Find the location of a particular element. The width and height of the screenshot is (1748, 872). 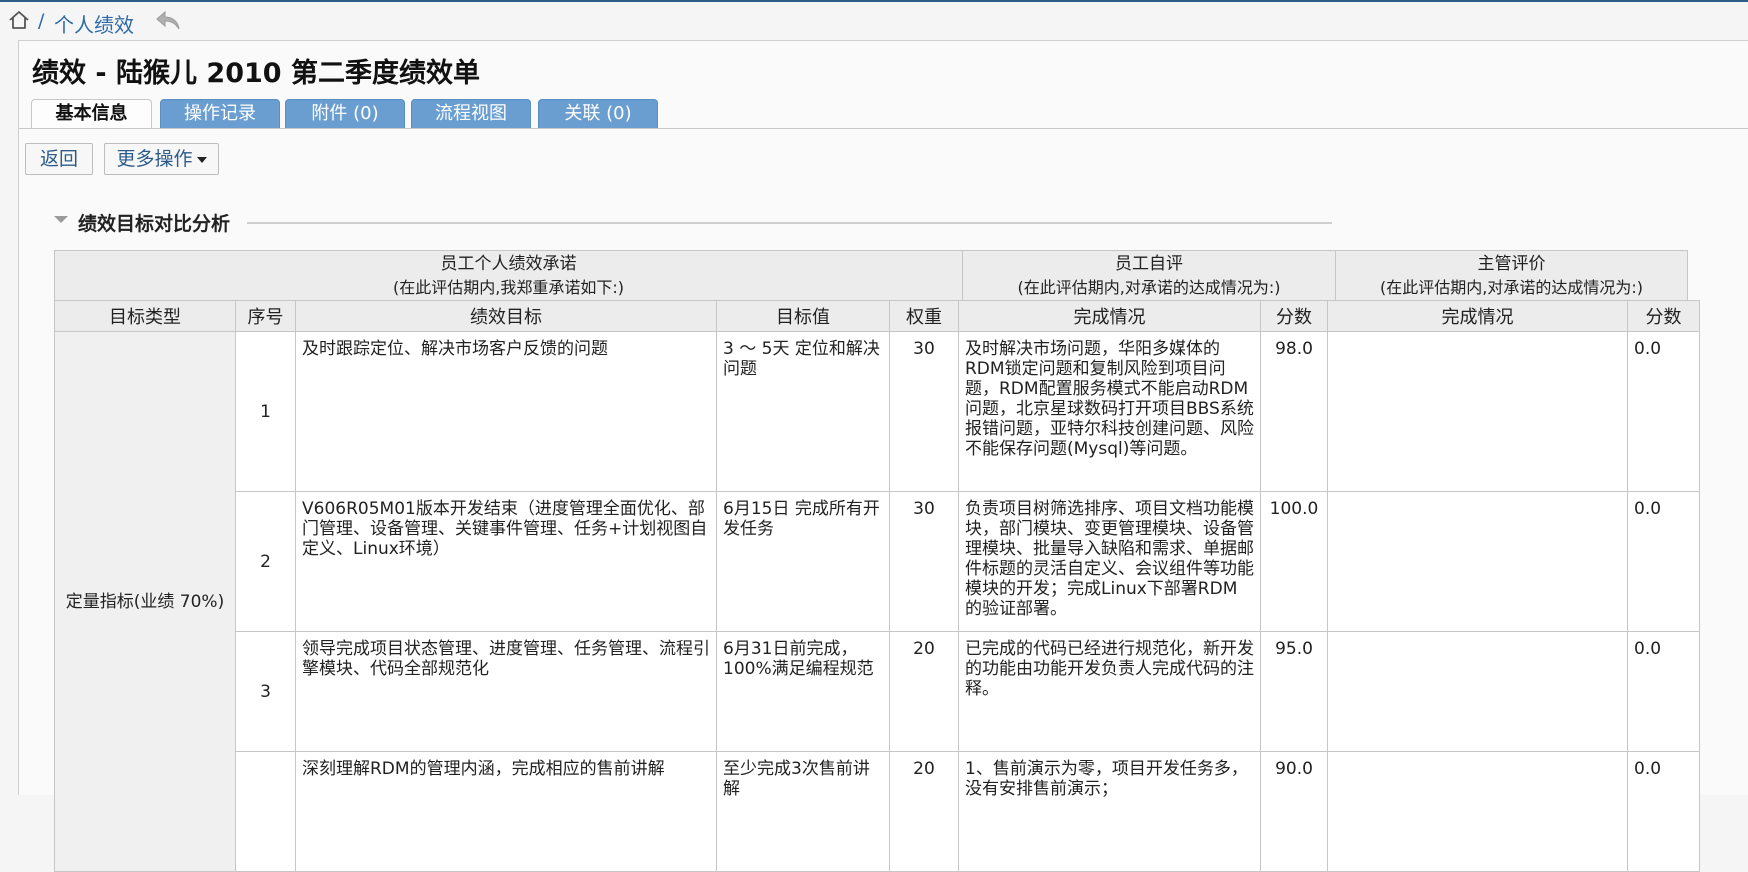

row-no: 2 is located at coordinates (265, 561).